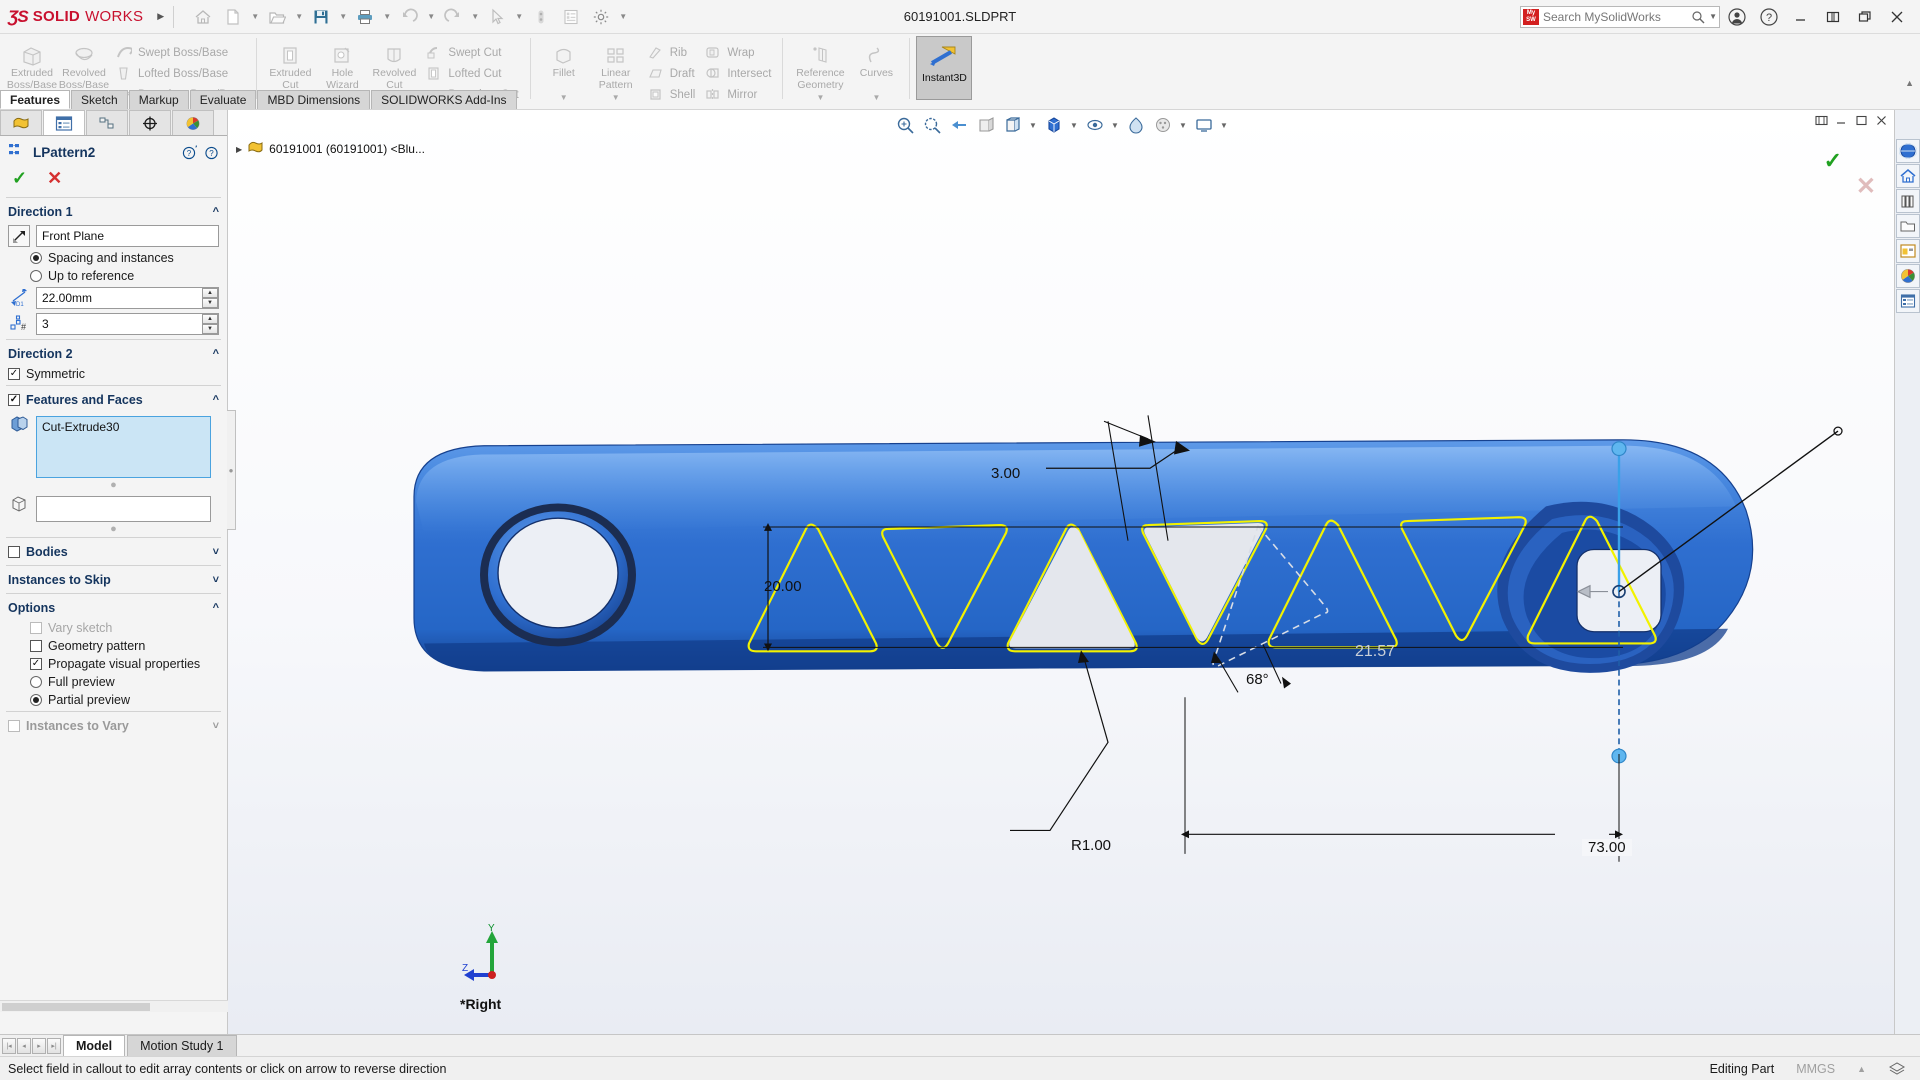 The height and width of the screenshot is (1080, 1920). What do you see at coordinates (1698, 17) in the screenshot?
I see `search-icon` at bounding box center [1698, 17].